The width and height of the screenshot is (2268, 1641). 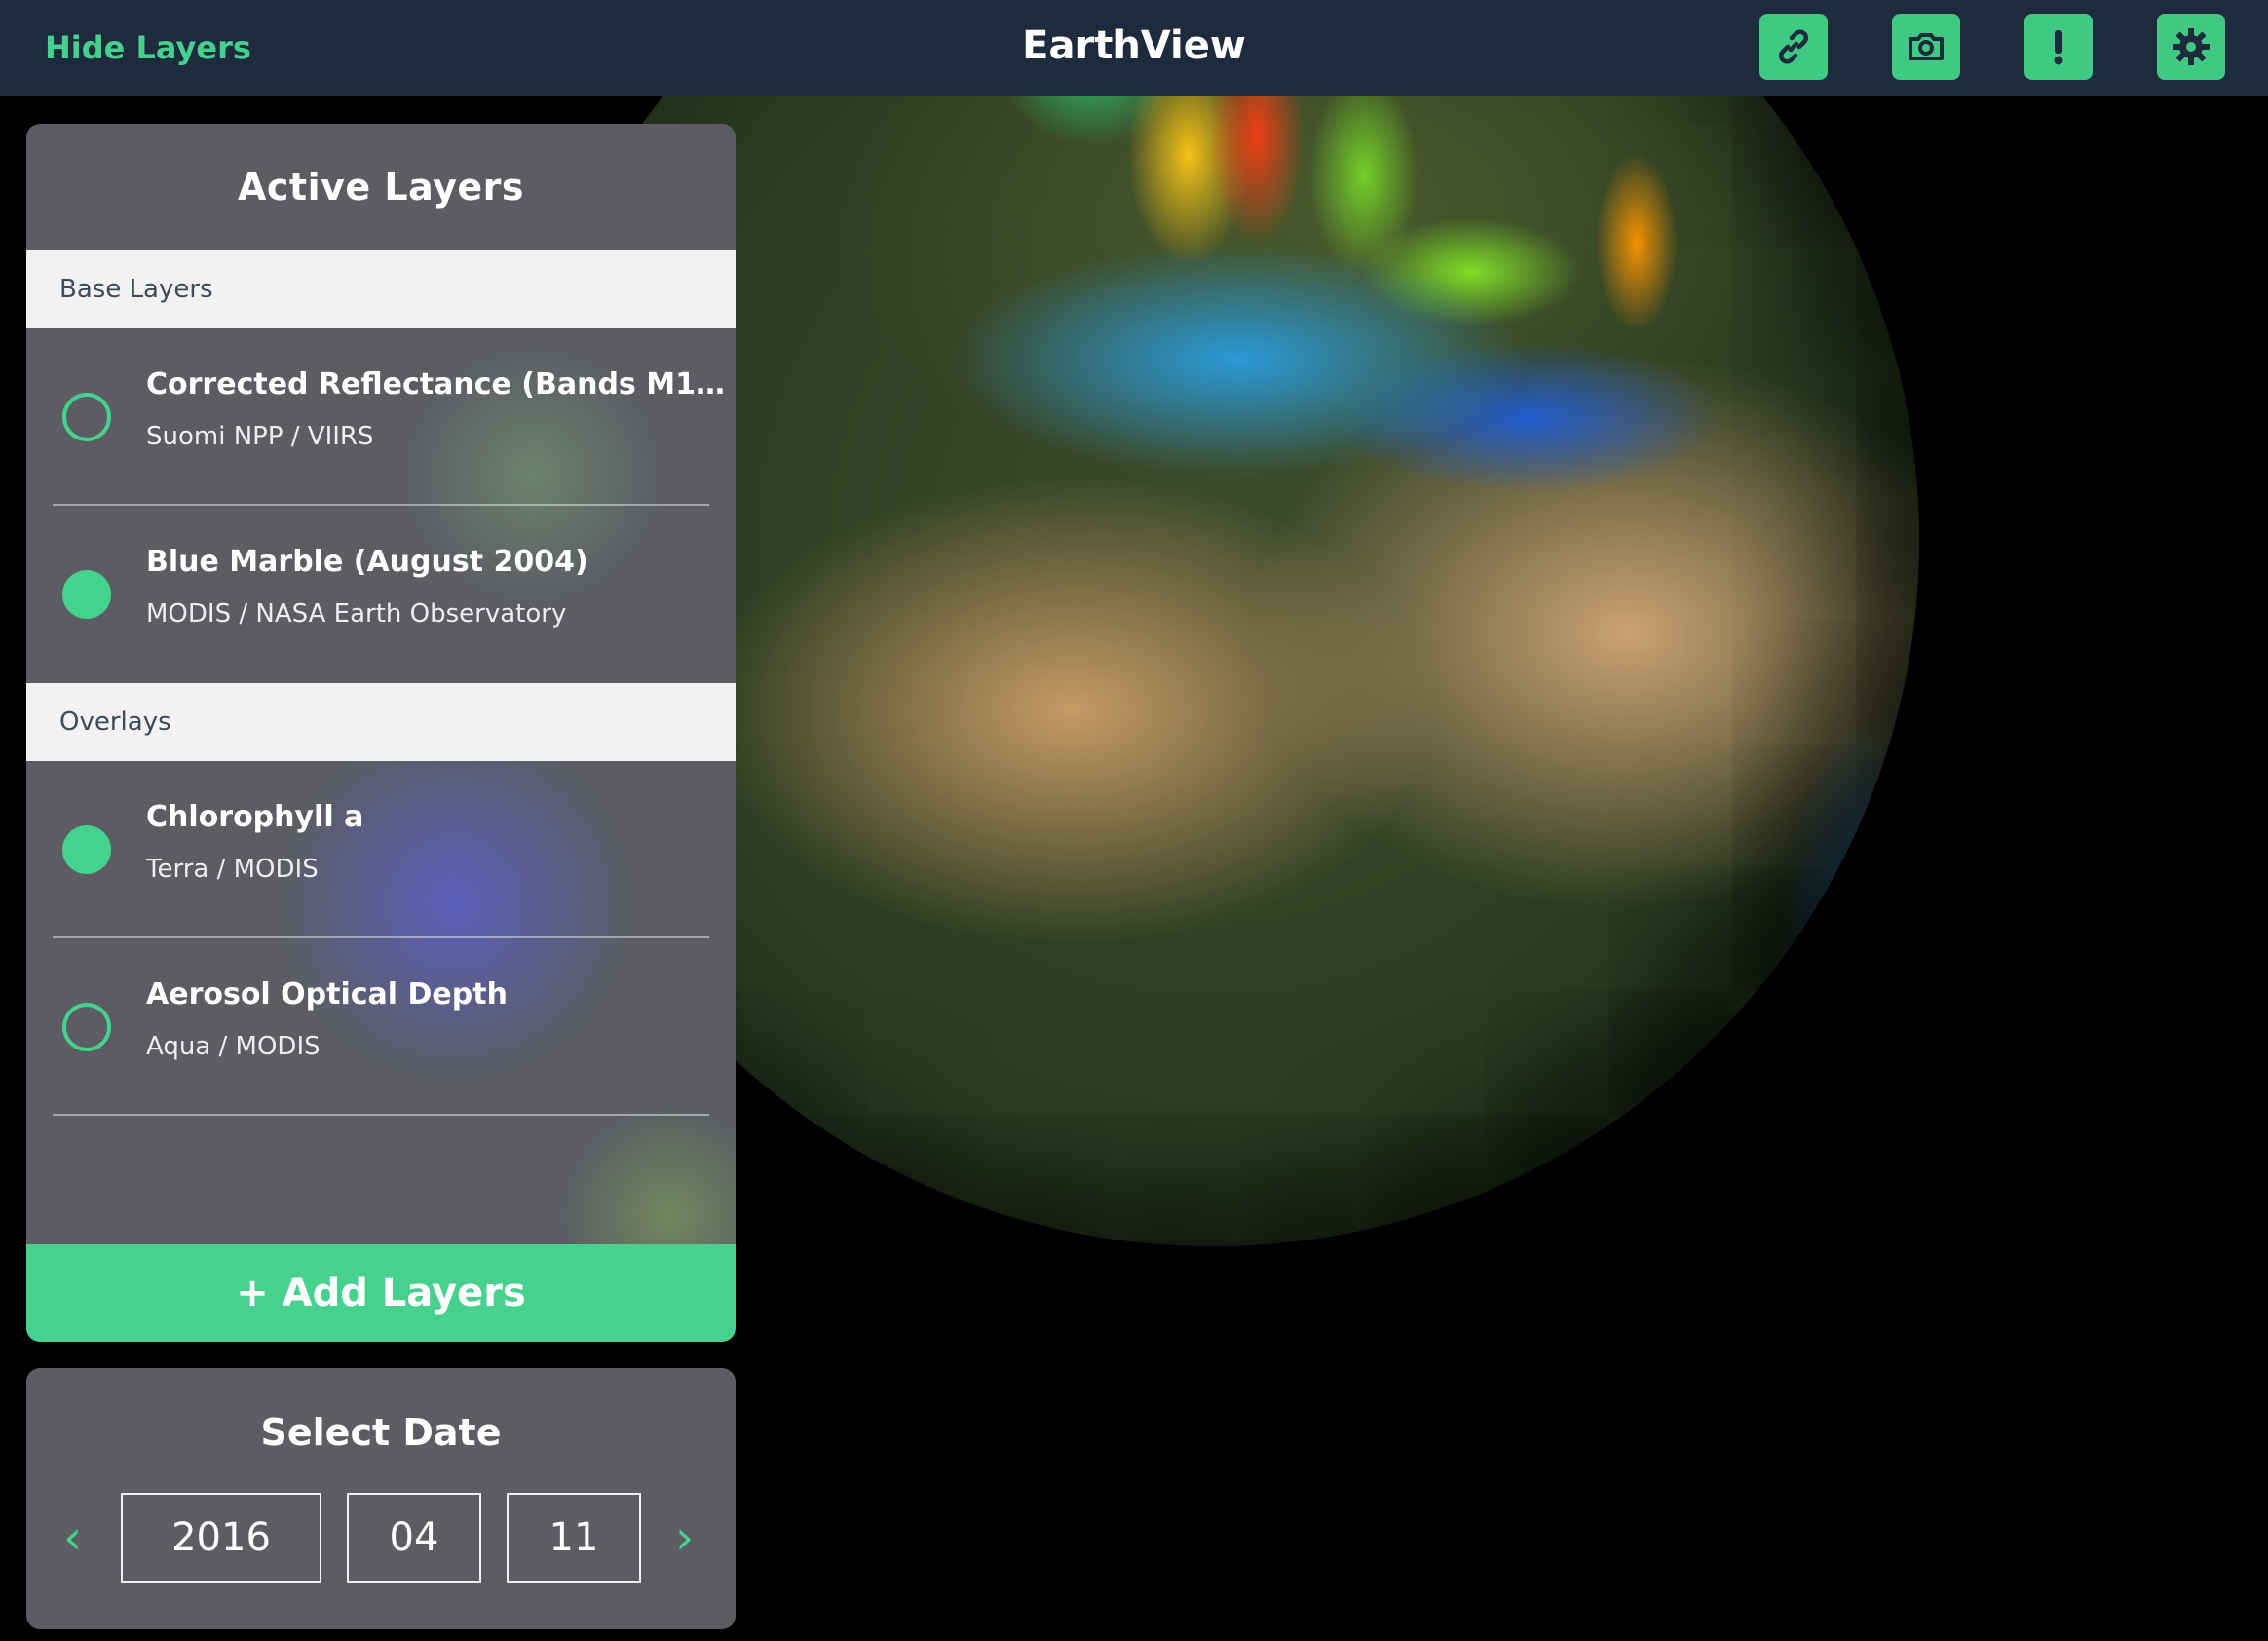 I want to click on date-panel-title: Select Date, so click(x=381, y=1432).